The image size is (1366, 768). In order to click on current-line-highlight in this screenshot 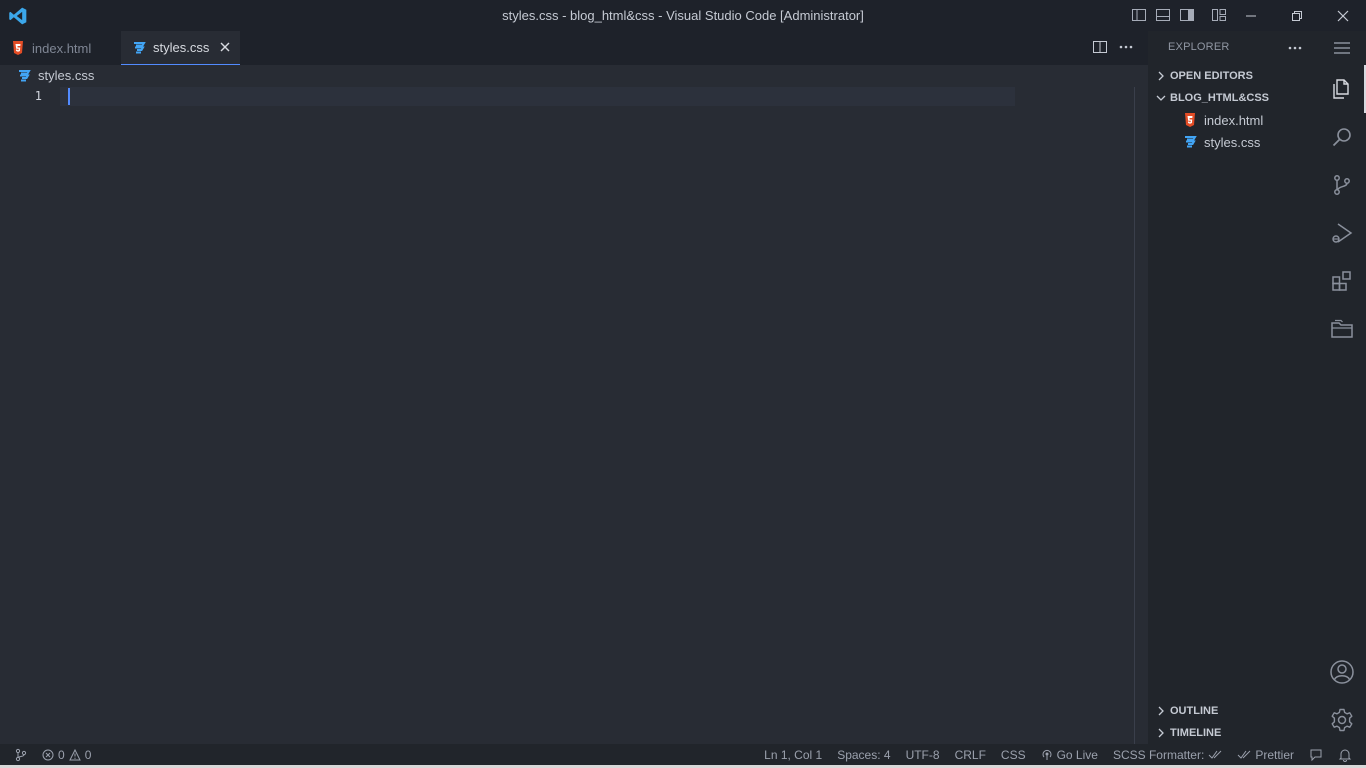, I will do `click(537, 96)`.